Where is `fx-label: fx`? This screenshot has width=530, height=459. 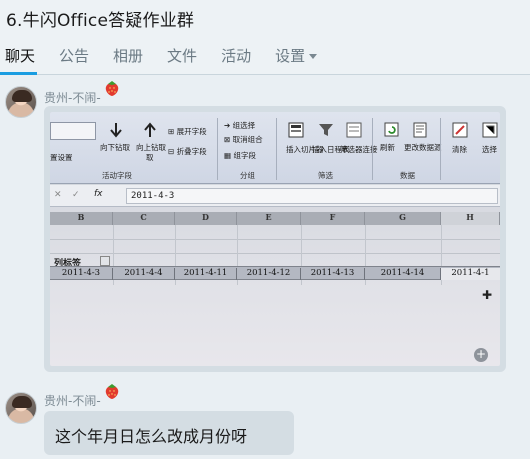 fx-label: fx is located at coordinates (98, 194).